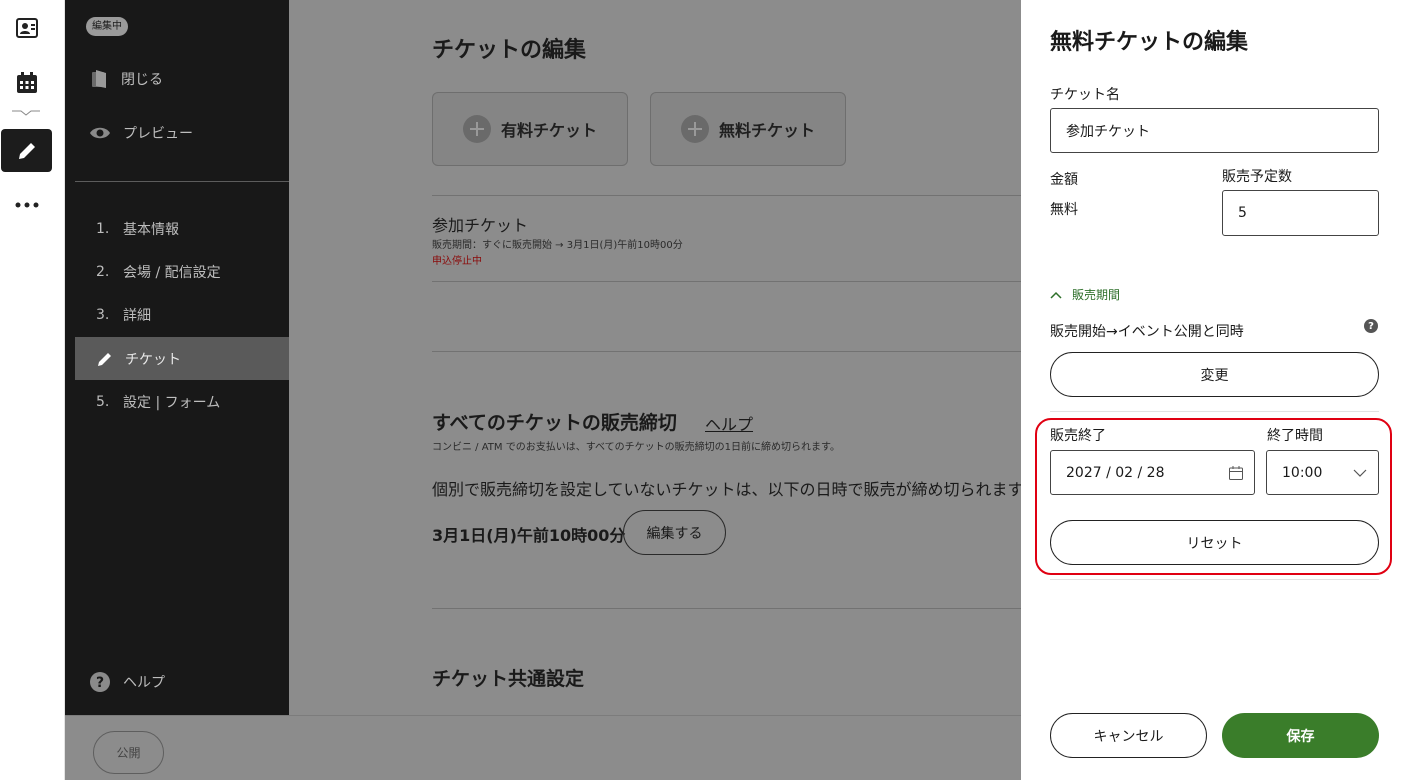 The height and width of the screenshot is (780, 1401). What do you see at coordinates (554, 423) in the screenshot?
I see `deadline-section-title: すべてのチケットの販売締切` at bounding box center [554, 423].